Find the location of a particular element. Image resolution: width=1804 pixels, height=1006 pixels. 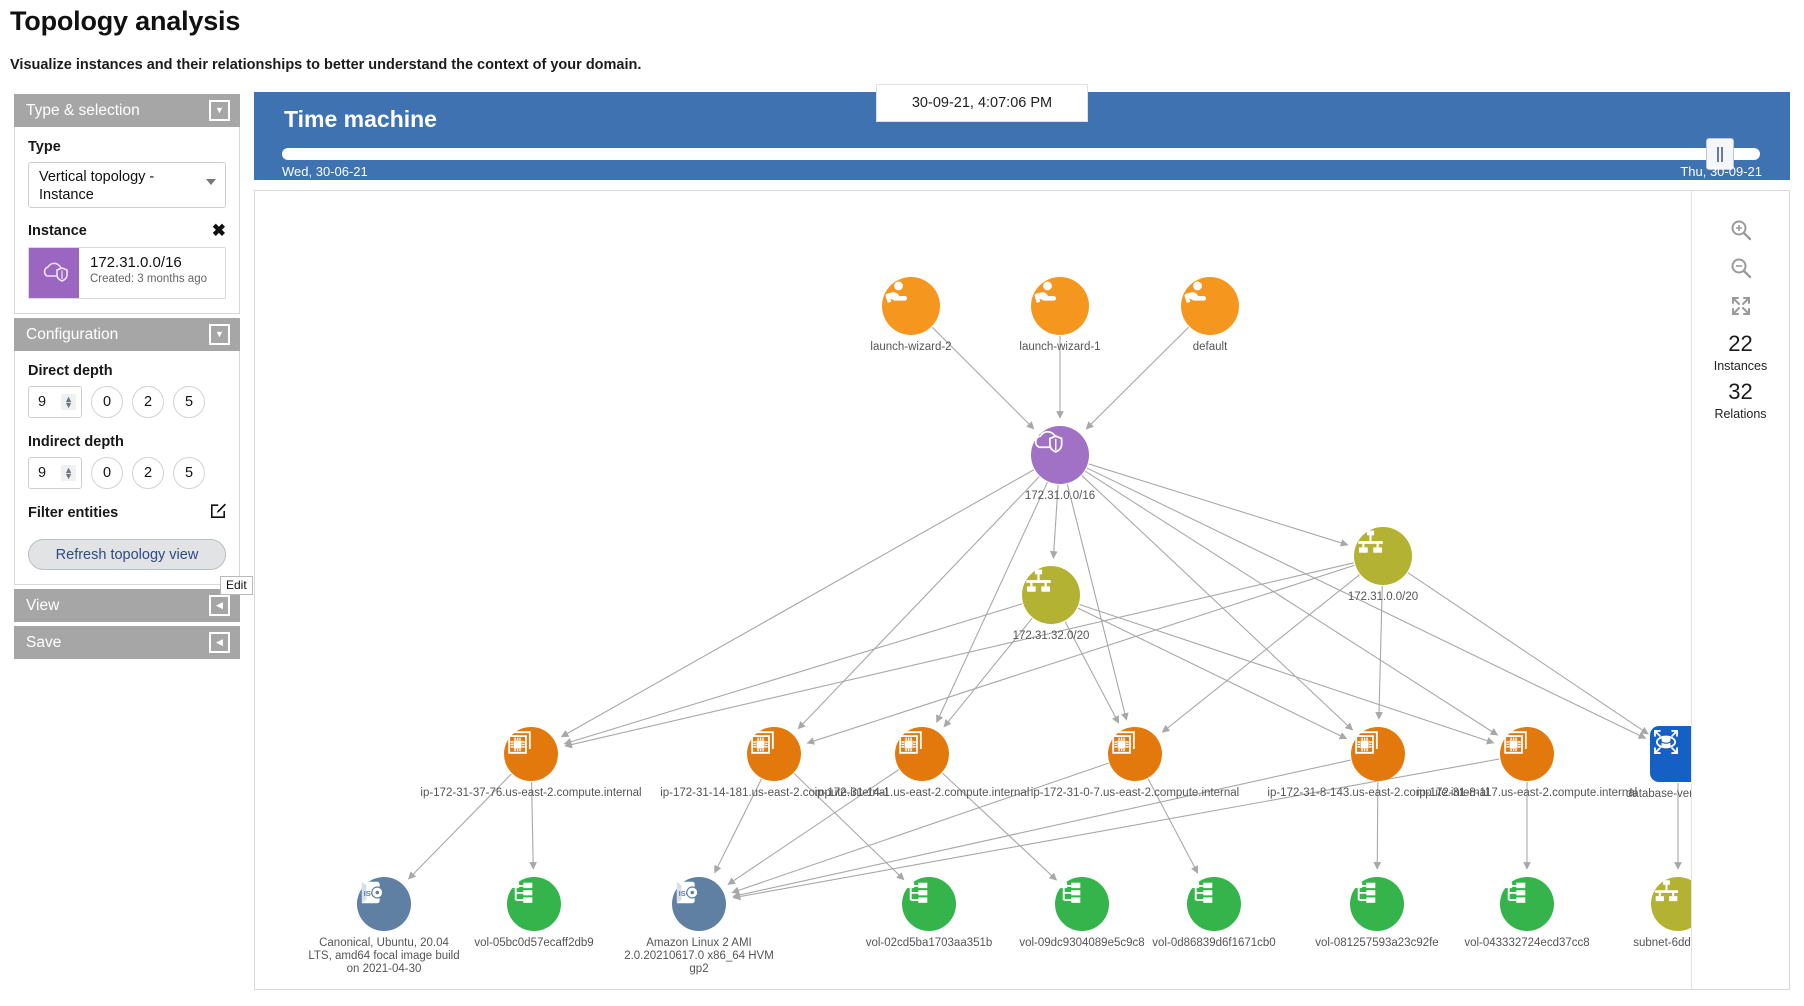

selected-instance-meta: 172.31.0.0/16 Created: 3 months ago is located at coordinates (143, 273).